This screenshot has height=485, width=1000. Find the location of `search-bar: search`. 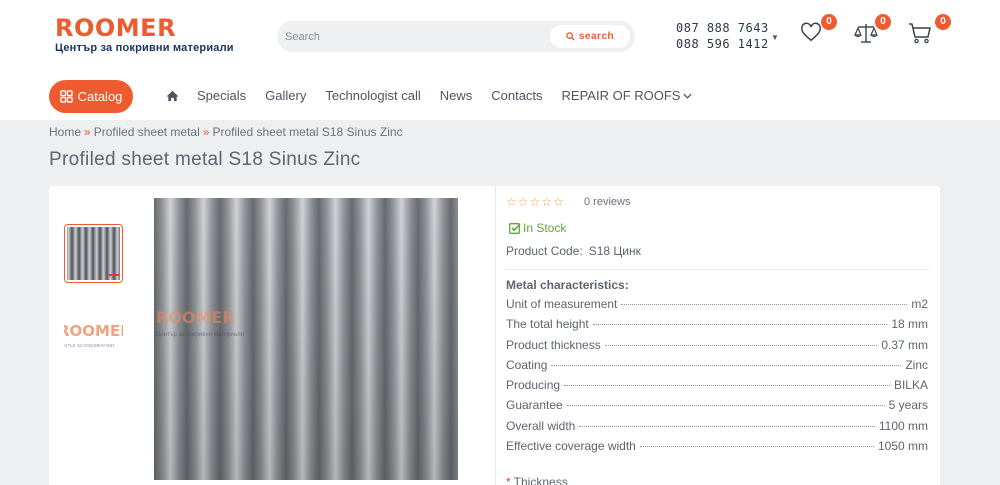

search-bar: search is located at coordinates (456, 36).